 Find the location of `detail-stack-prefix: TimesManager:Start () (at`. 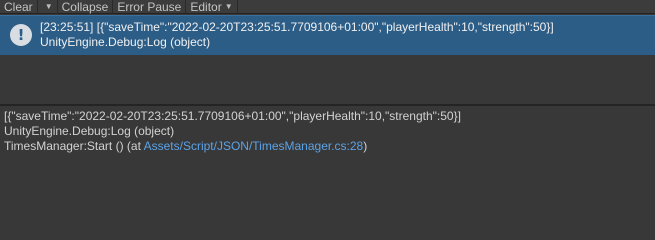

detail-stack-prefix: TimesManager:Start () (at is located at coordinates (74, 146).